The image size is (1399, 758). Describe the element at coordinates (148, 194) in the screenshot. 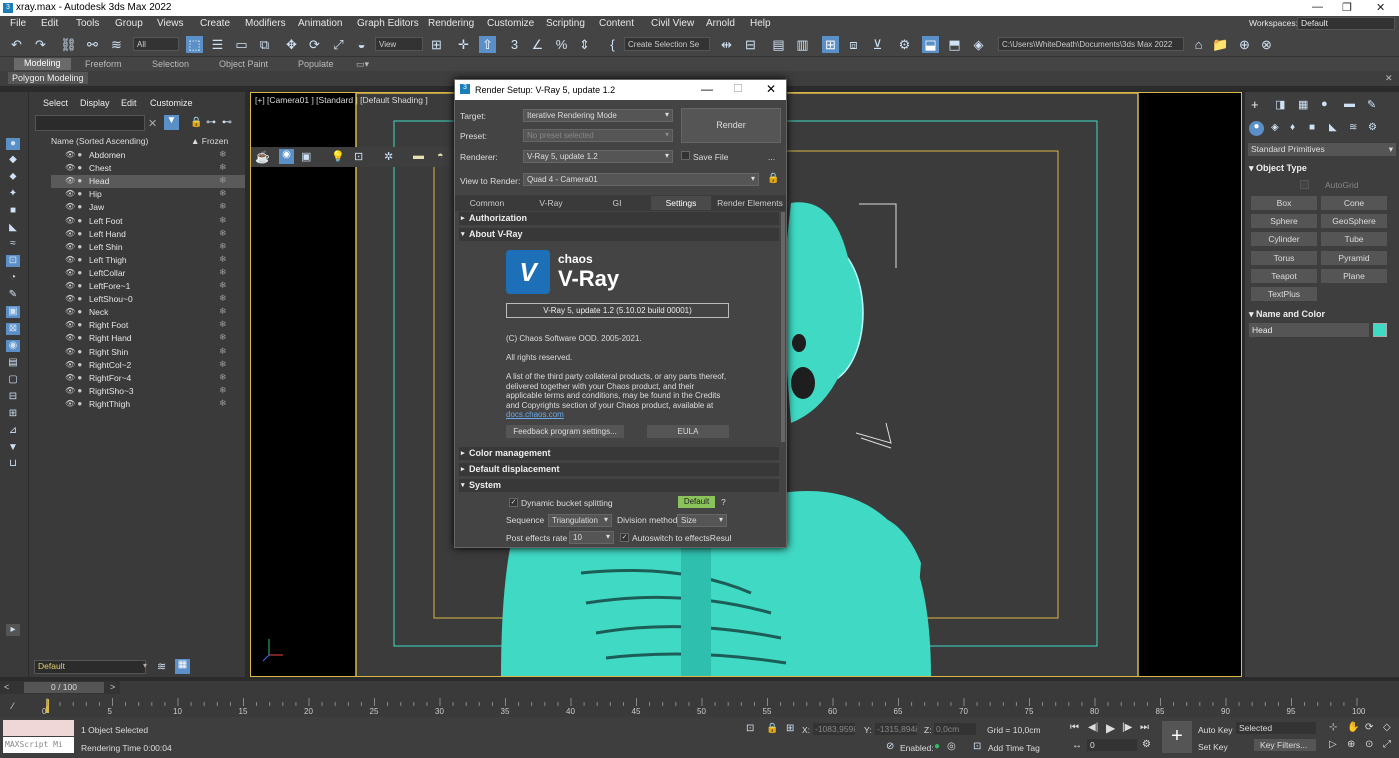

I see `list-item: 👁 ● Hip ❄` at that location.